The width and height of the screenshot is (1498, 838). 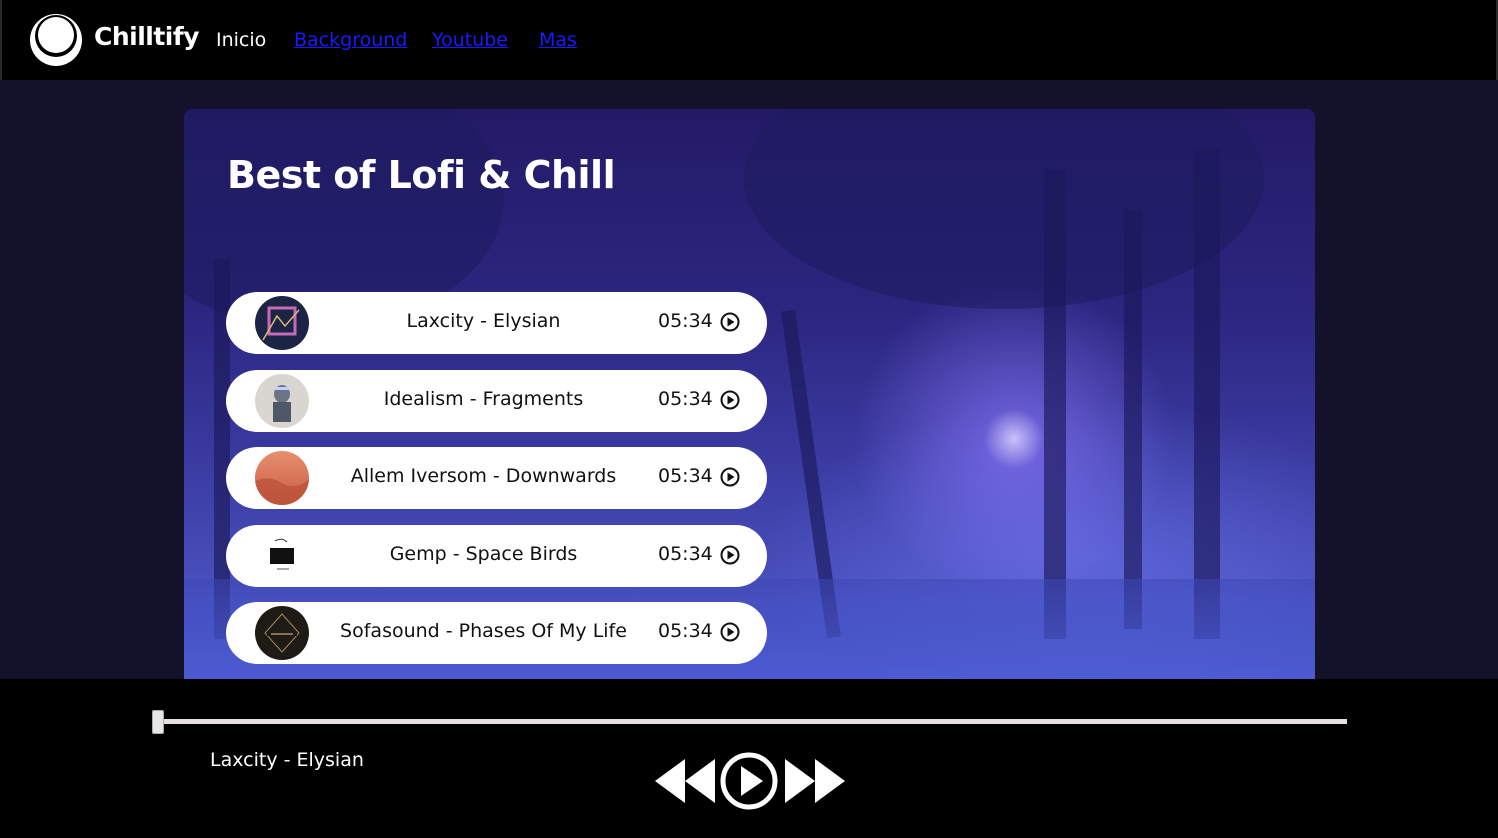 What do you see at coordinates (749, 781) in the screenshot?
I see `play-pause-icon` at bounding box center [749, 781].